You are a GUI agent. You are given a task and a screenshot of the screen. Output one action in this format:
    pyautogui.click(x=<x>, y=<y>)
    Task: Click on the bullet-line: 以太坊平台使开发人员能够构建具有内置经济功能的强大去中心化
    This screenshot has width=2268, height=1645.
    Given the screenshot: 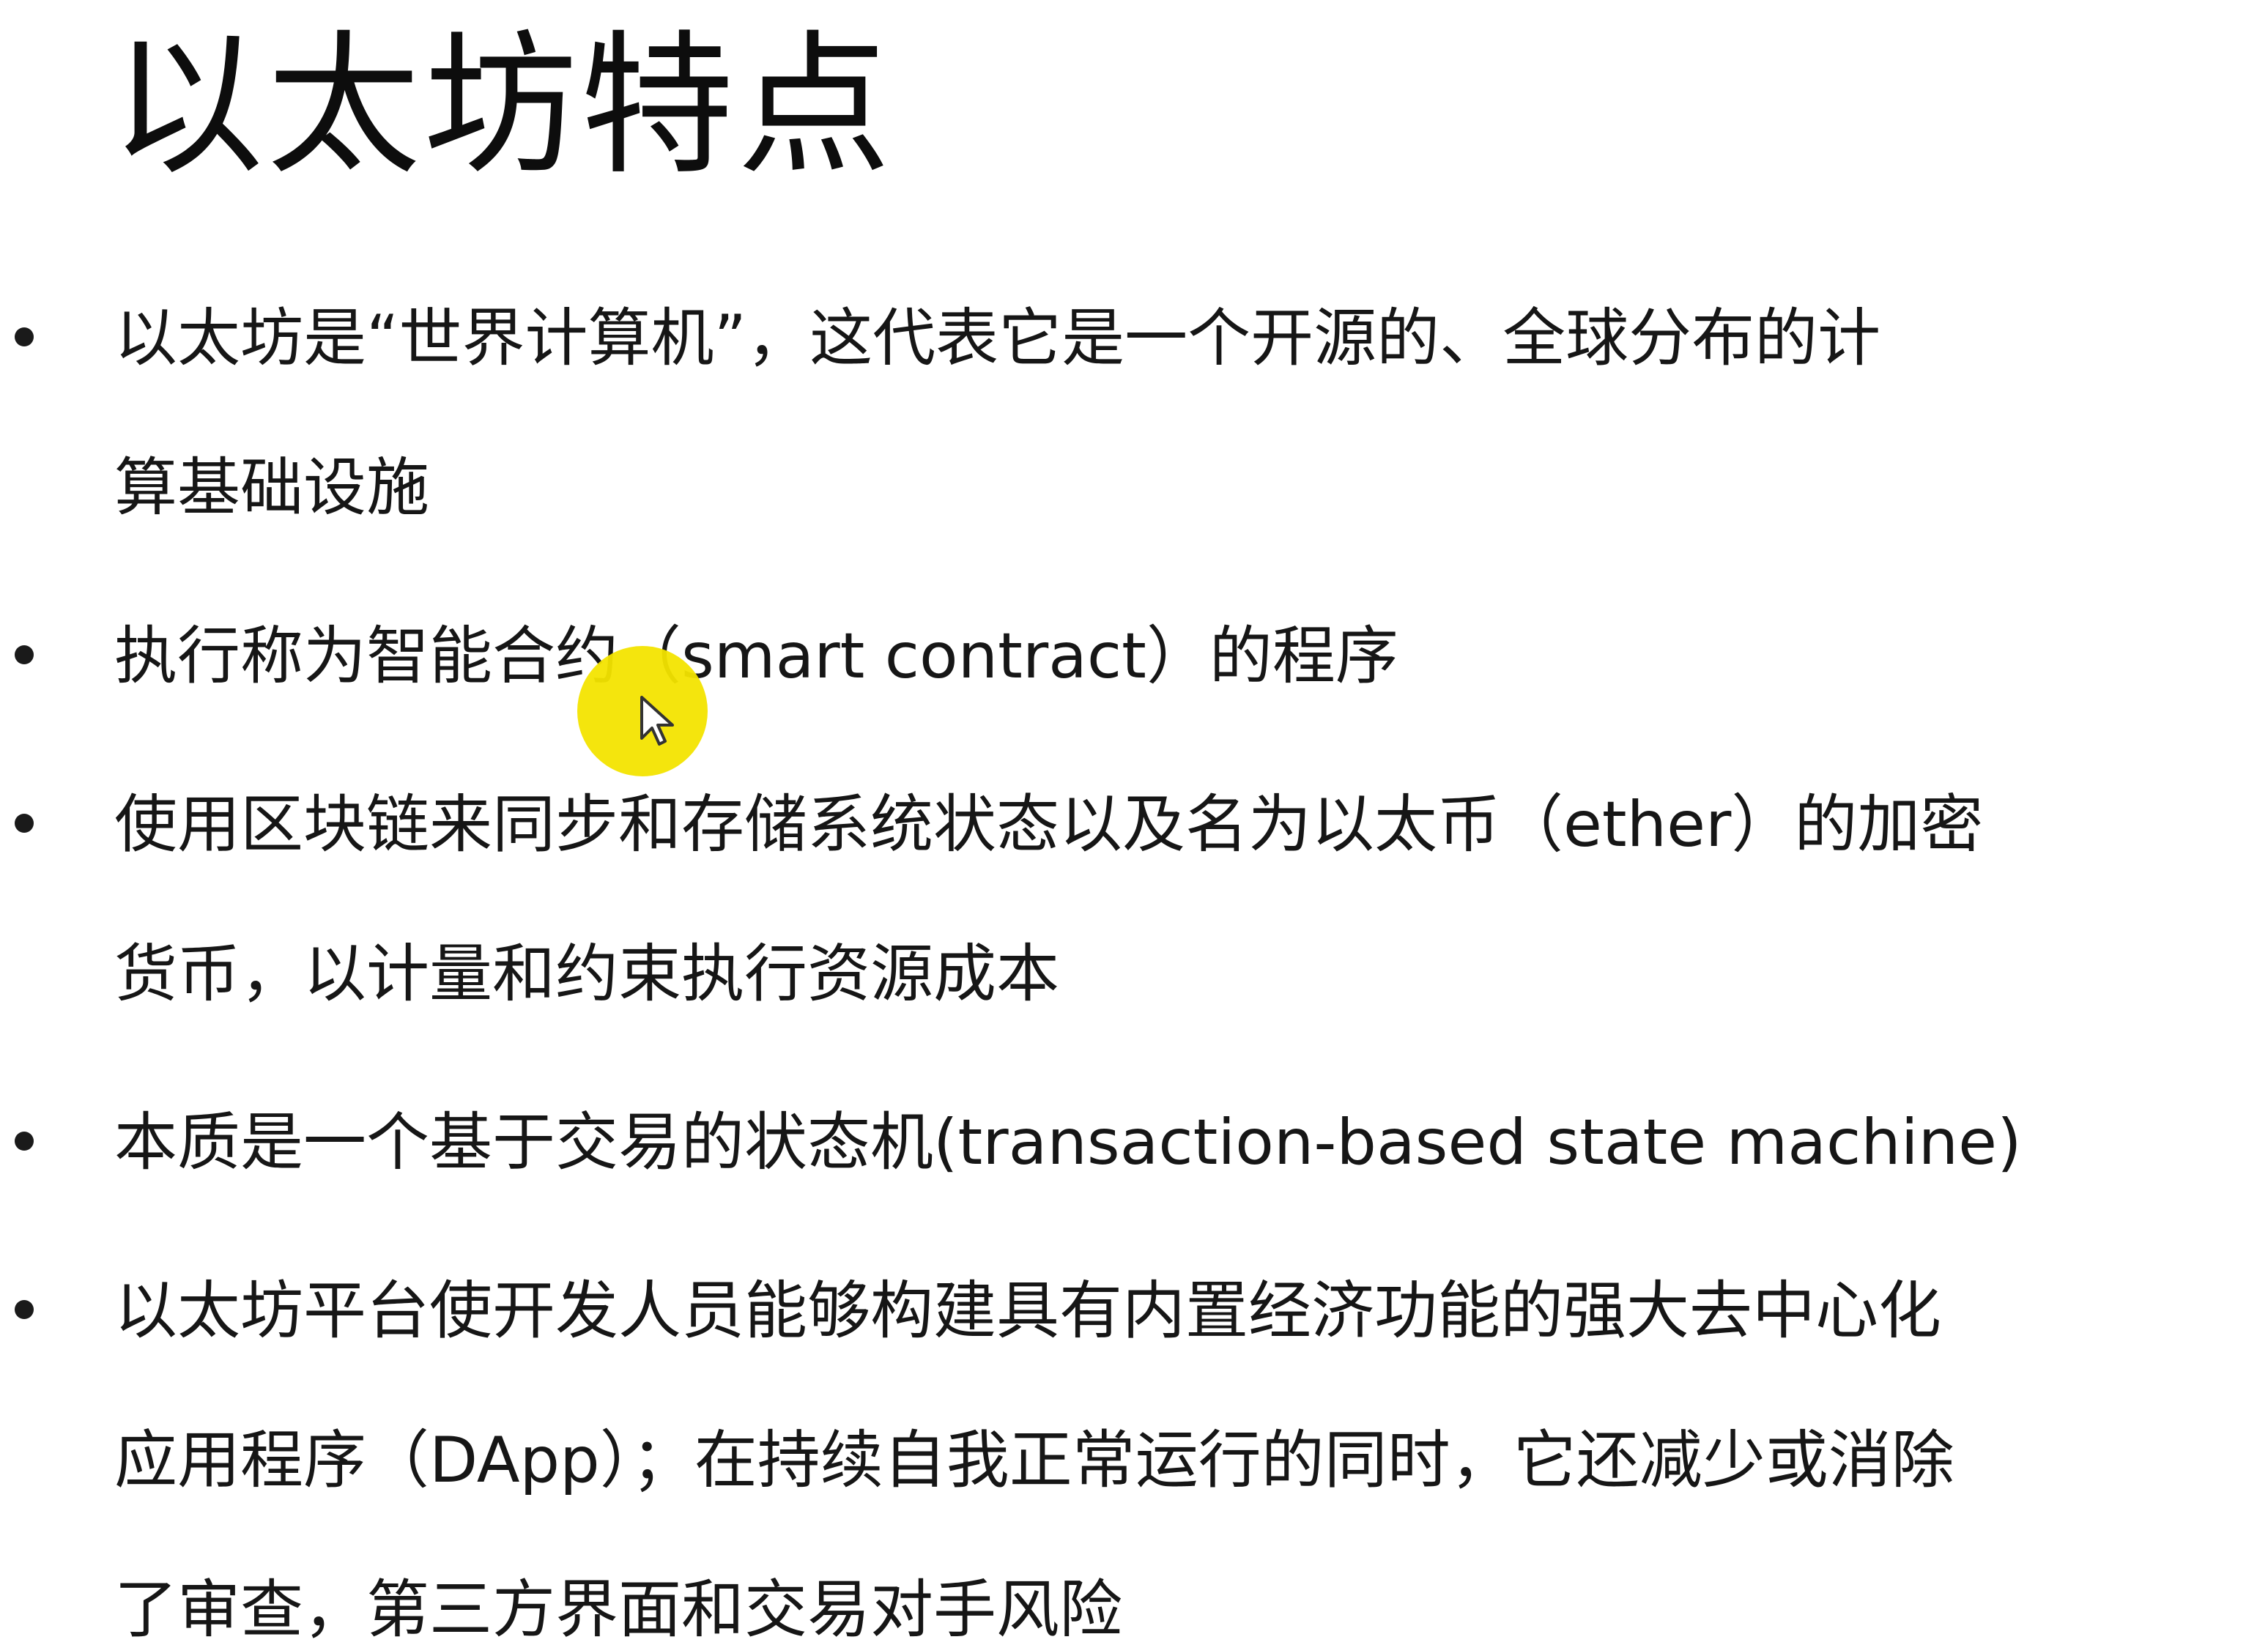 What is the action you would take?
    pyautogui.click(x=1027, y=1311)
    